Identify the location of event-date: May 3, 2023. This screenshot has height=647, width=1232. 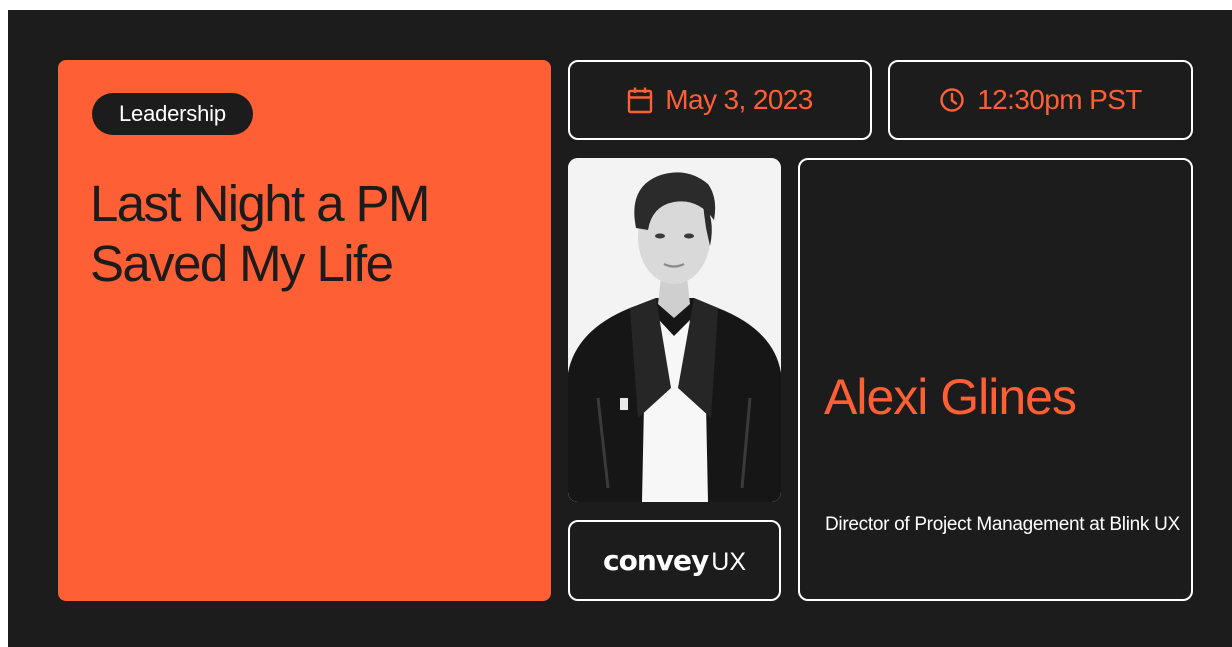
(739, 99).